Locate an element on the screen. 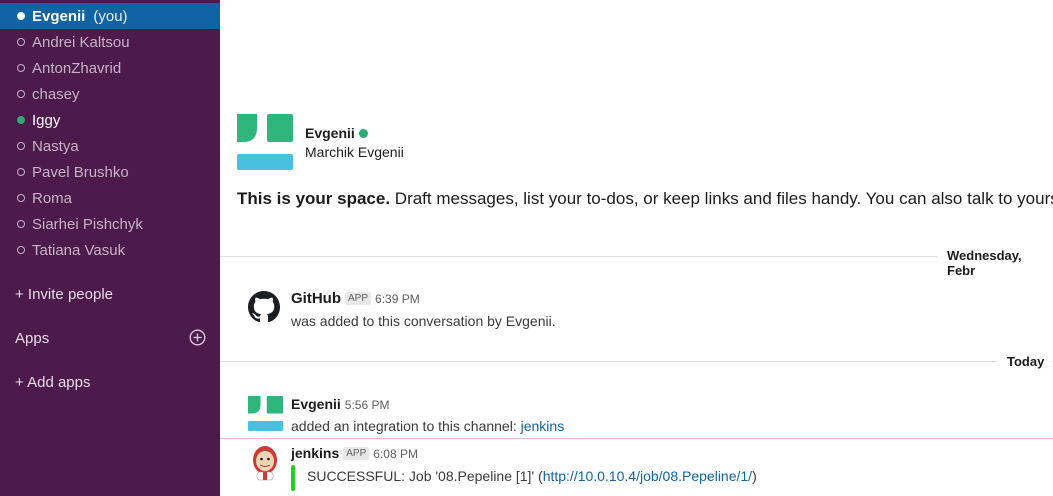 The image size is (1053, 496). dm-item-tatiana-vasuk: Tatiana Vasuk is located at coordinates (110, 250).